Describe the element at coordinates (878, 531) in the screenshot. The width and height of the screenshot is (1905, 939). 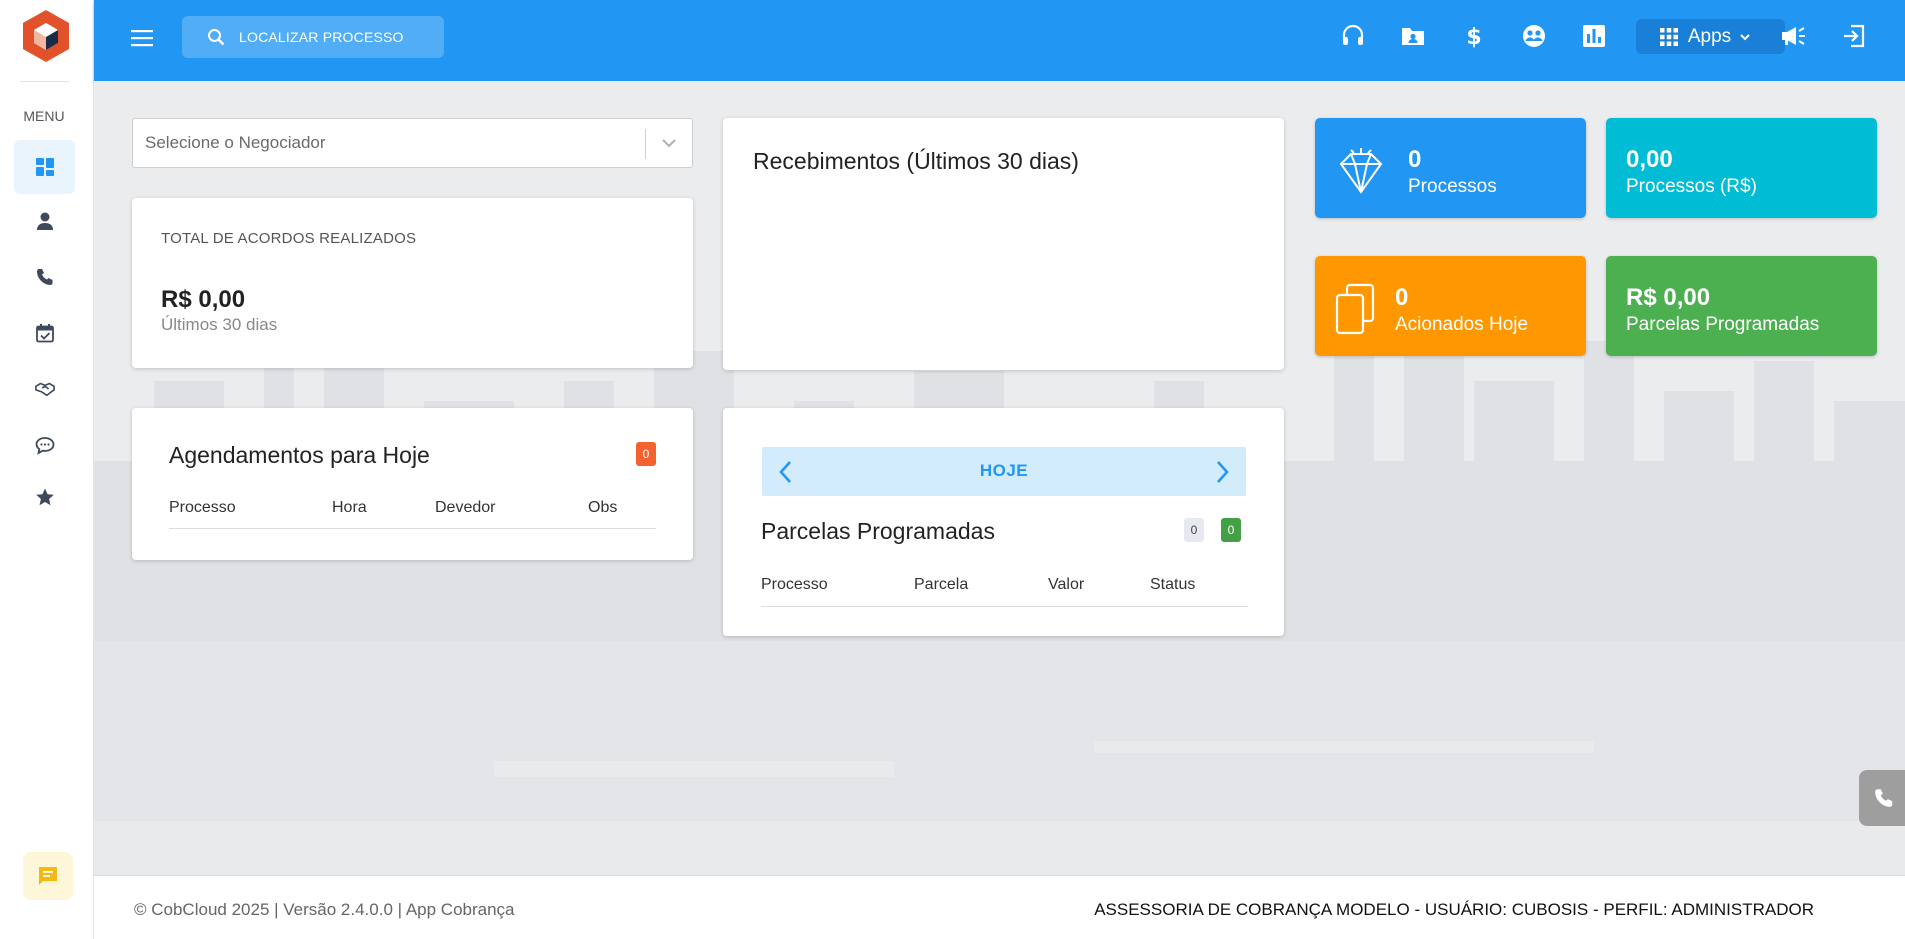
I see `parcelas-title: Parcelas Programadas` at that location.